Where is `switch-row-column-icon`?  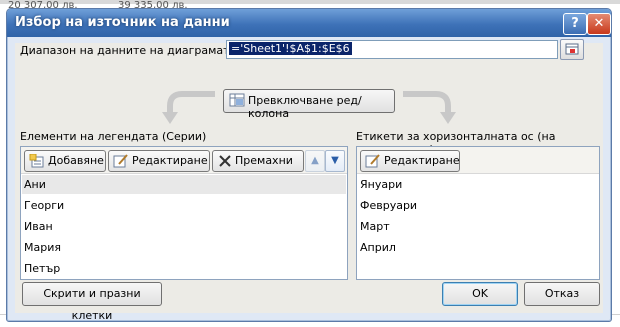
switch-row-column-icon is located at coordinates (237, 100).